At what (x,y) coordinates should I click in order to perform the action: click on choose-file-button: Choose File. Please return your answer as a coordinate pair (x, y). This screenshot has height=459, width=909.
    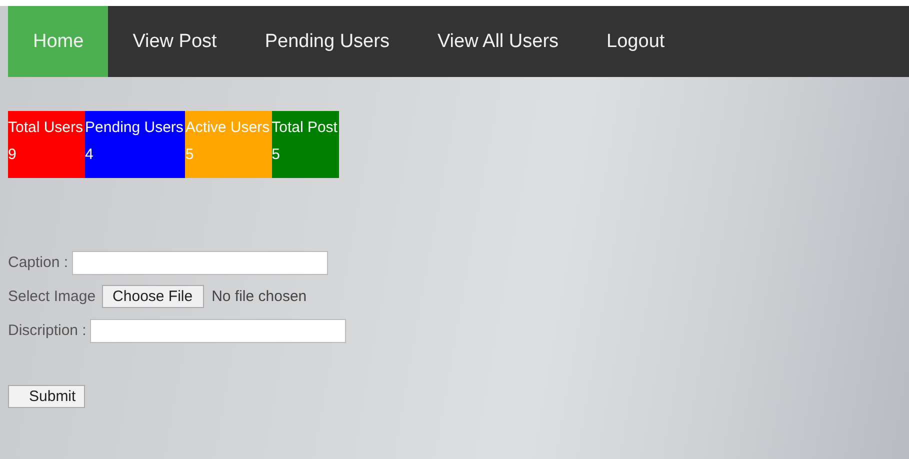
    Looking at the image, I should click on (153, 296).